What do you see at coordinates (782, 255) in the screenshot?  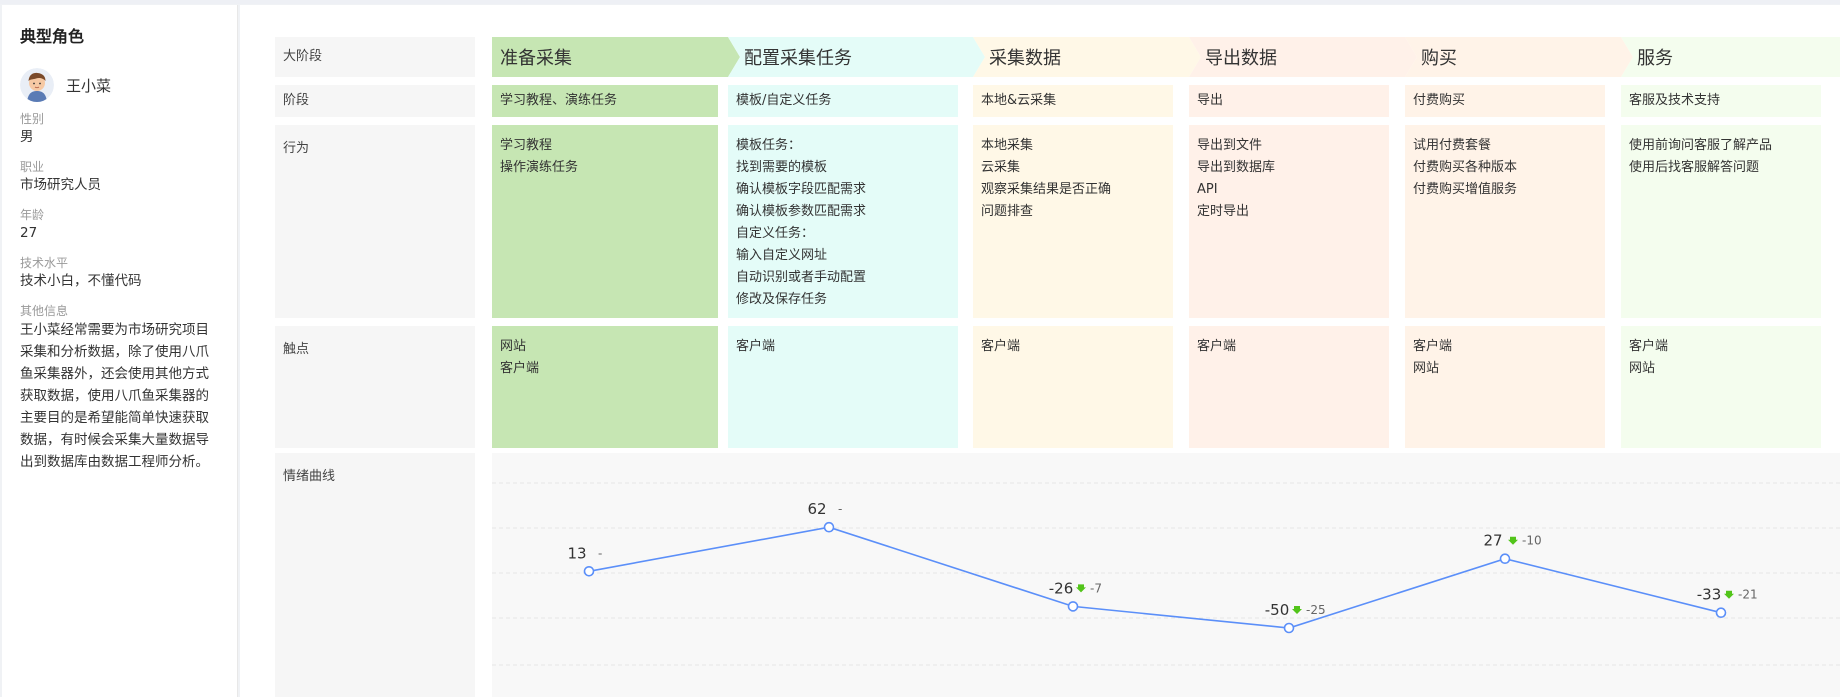 I see `behavior-item: 输入自定义网址` at bounding box center [782, 255].